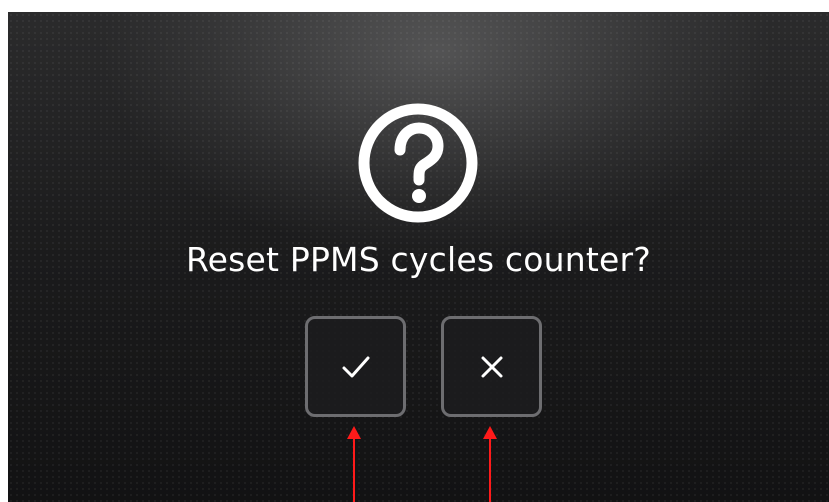 This screenshot has height=502, width=829. I want to click on cancel-button, so click(491, 366).